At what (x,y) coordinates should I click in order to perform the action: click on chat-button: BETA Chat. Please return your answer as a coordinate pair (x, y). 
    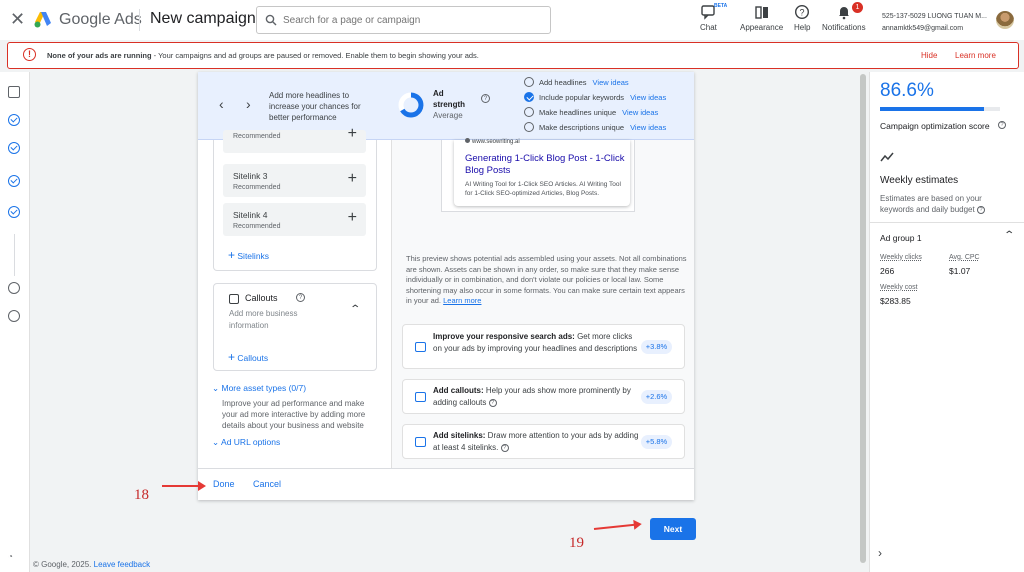
    Looking at the image, I should click on (713, 17).